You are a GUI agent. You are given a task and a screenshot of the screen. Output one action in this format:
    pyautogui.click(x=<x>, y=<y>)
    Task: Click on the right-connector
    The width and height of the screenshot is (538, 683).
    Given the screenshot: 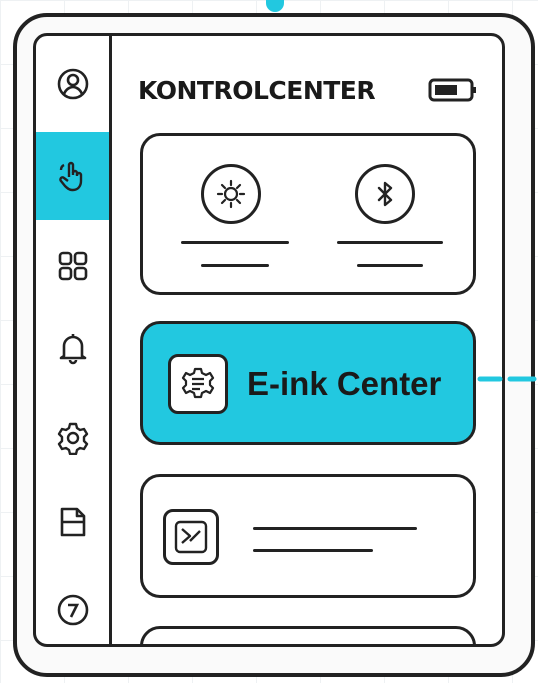 What is the action you would take?
    pyautogui.click(x=507, y=379)
    